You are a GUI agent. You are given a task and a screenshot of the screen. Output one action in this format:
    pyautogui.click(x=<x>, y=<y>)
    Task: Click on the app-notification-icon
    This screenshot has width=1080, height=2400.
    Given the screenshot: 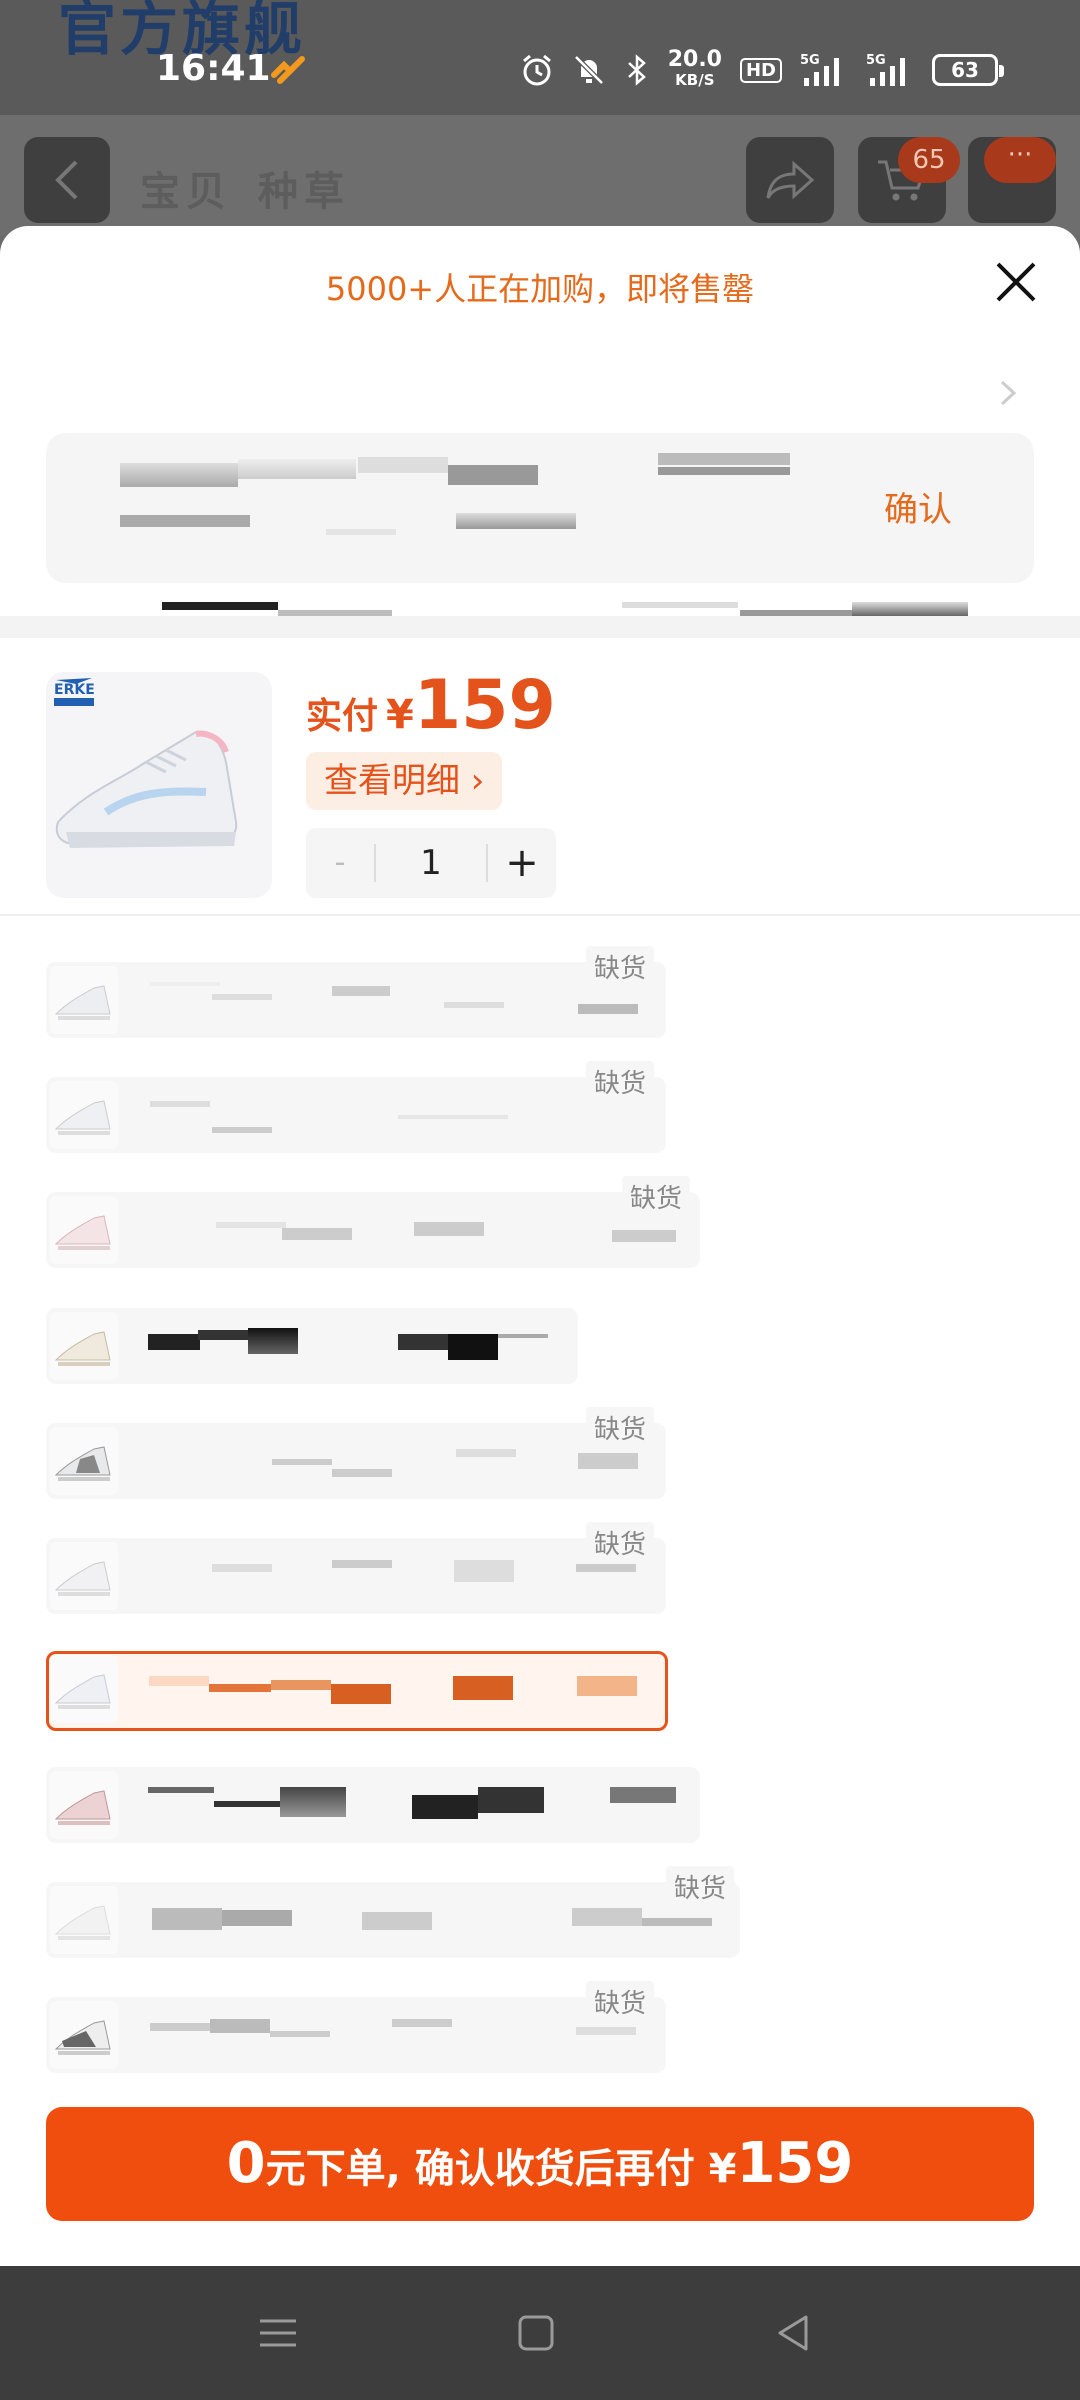 What is the action you would take?
    pyautogui.click(x=288, y=70)
    